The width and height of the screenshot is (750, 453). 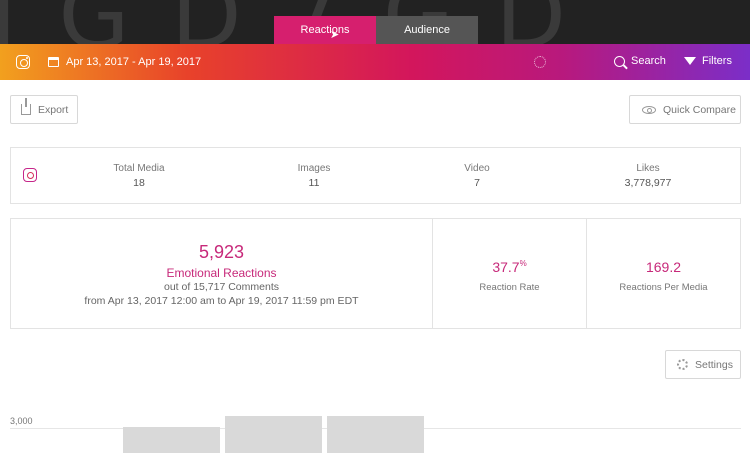 I want to click on loading-spinner-icon, so click(x=540, y=62).